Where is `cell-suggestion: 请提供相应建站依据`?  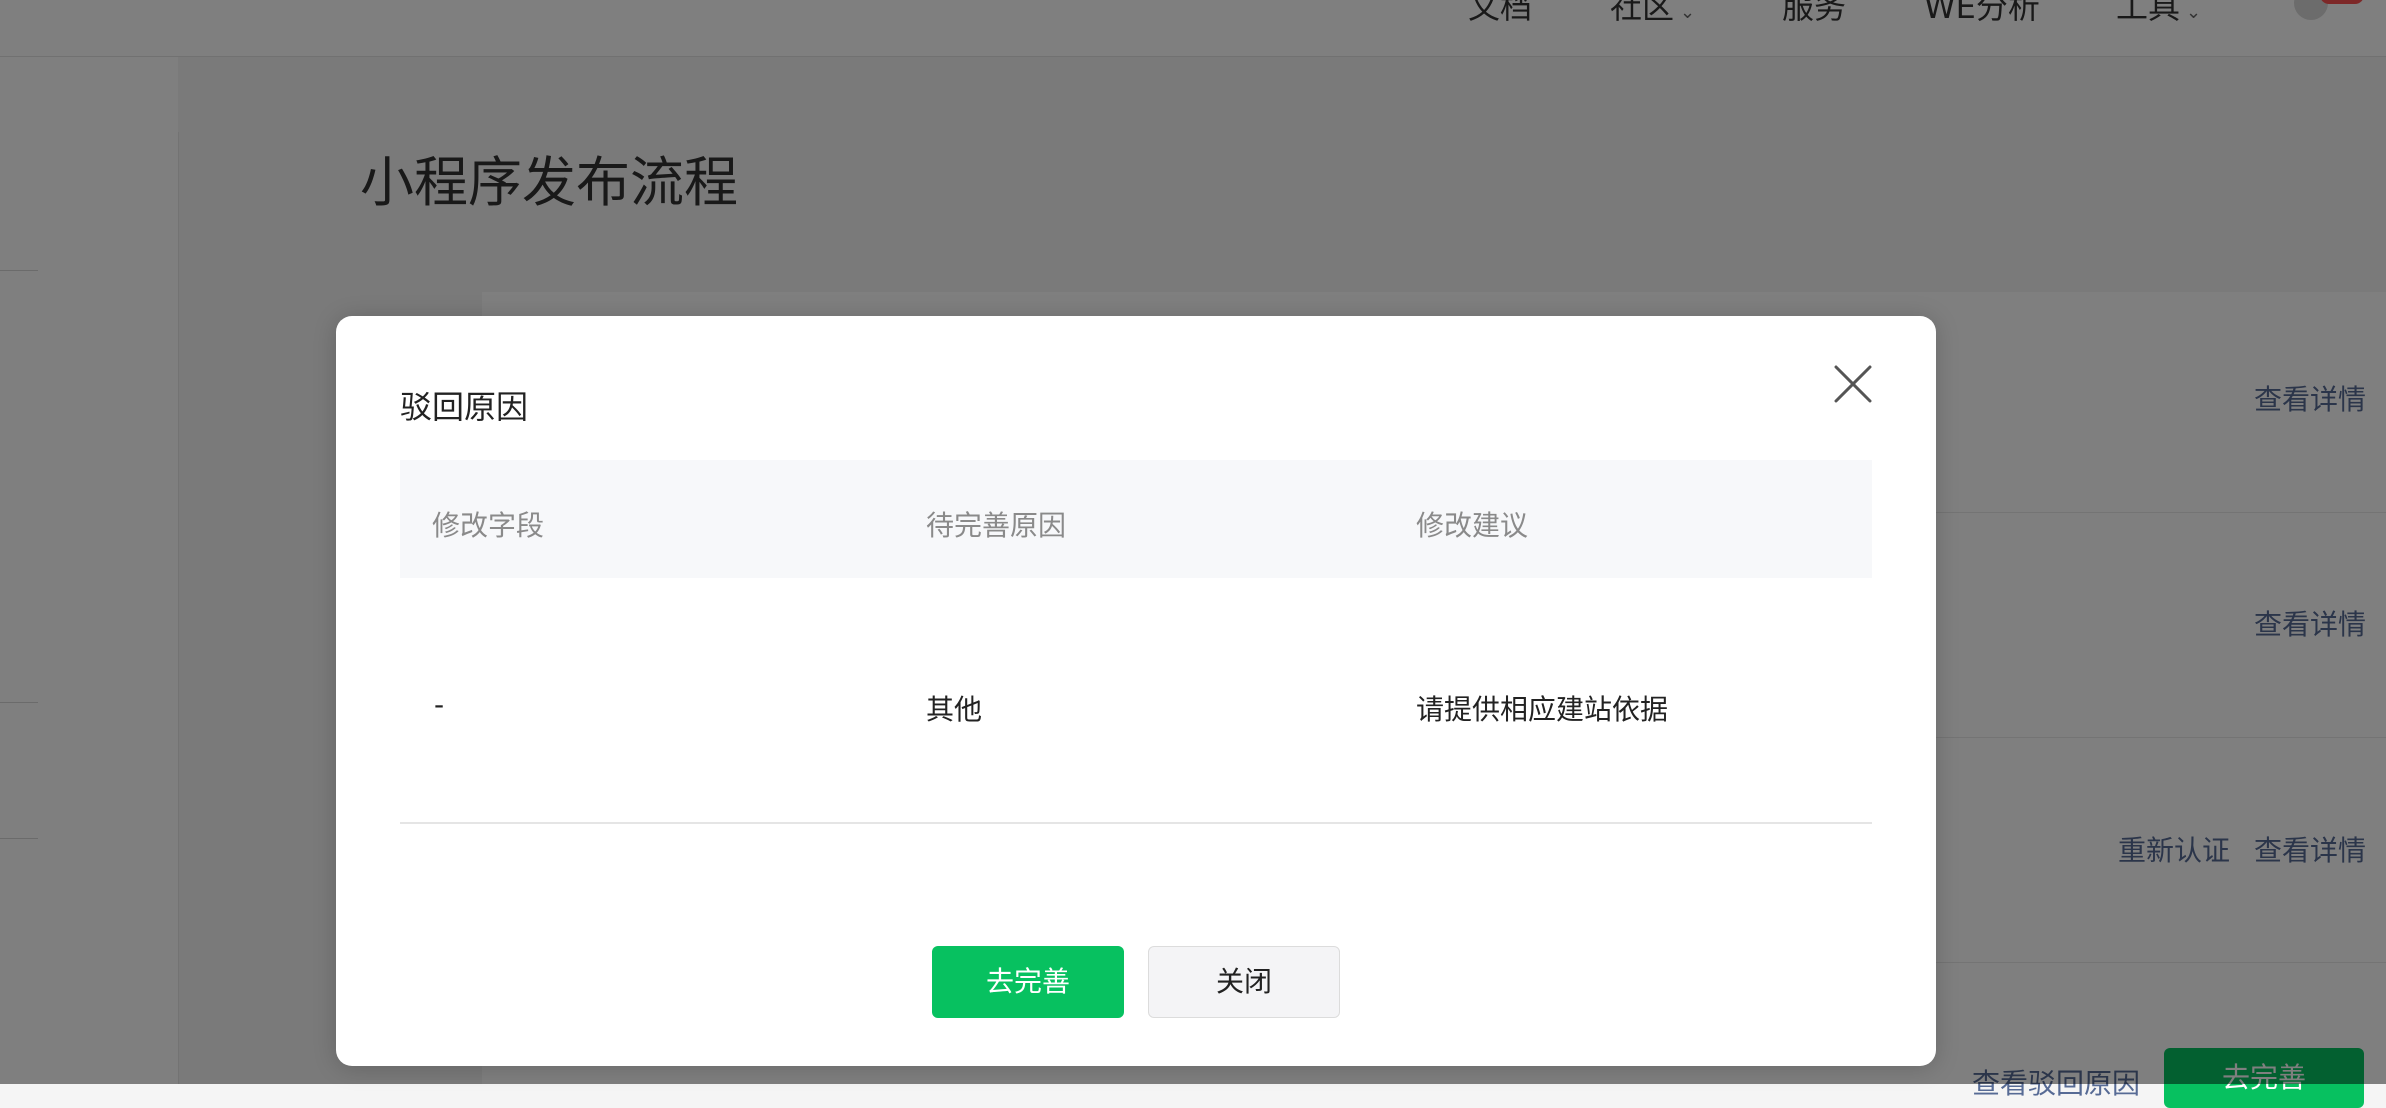
cell-suggestion: 请提供相应建站依据 is located at coordinates (1542, 709).